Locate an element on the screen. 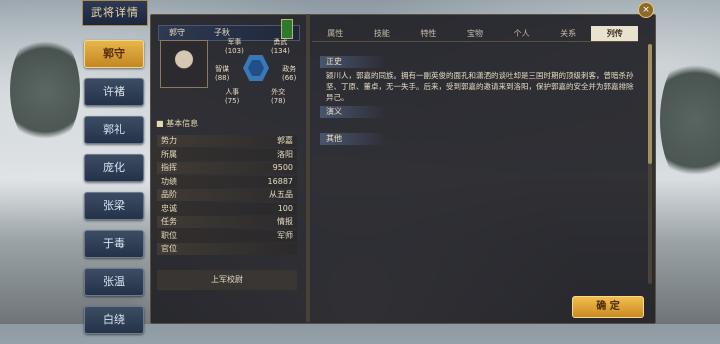  tab-attributes: 属性 is located at coordinates (335, 34).